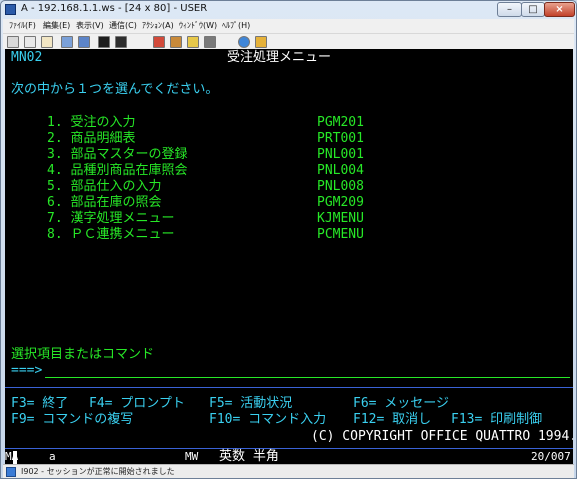 The image size is (577, 479). What do you see at coordinates (117, 170) in the screenshot?
I see `menu-option-label: 4. 品種別商品在庫照会` at bounding box center [117, 170].